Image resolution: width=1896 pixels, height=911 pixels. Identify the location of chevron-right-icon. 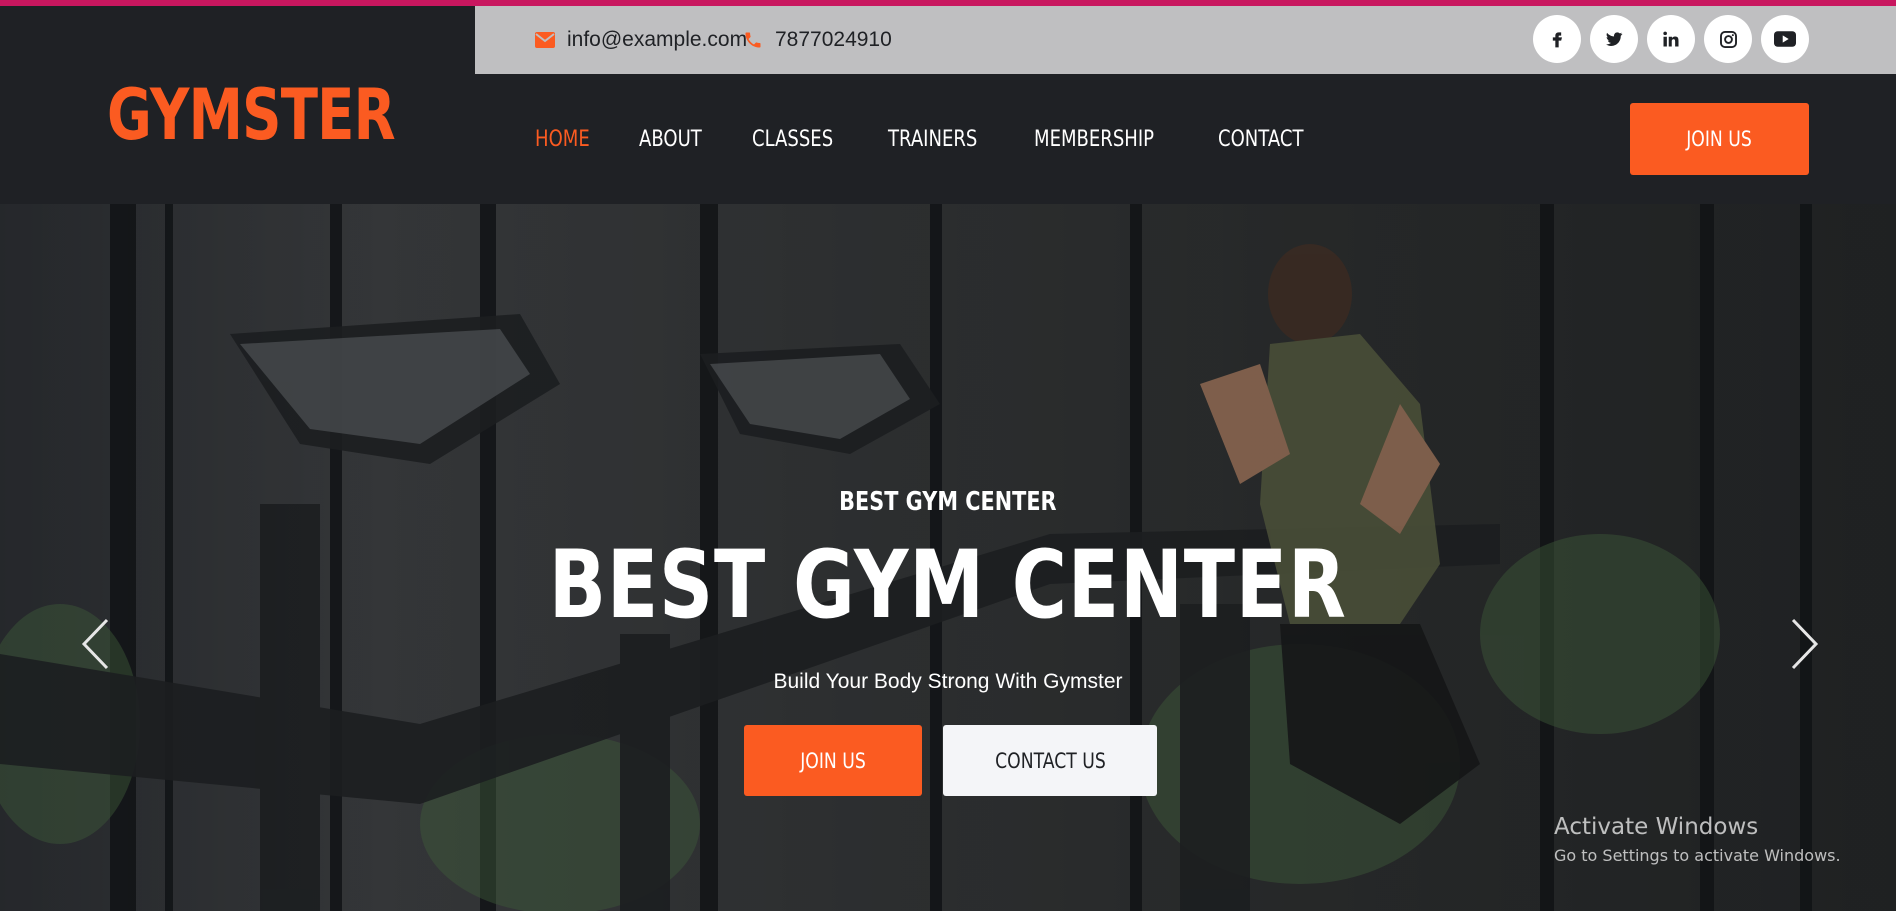
(1805, 644).